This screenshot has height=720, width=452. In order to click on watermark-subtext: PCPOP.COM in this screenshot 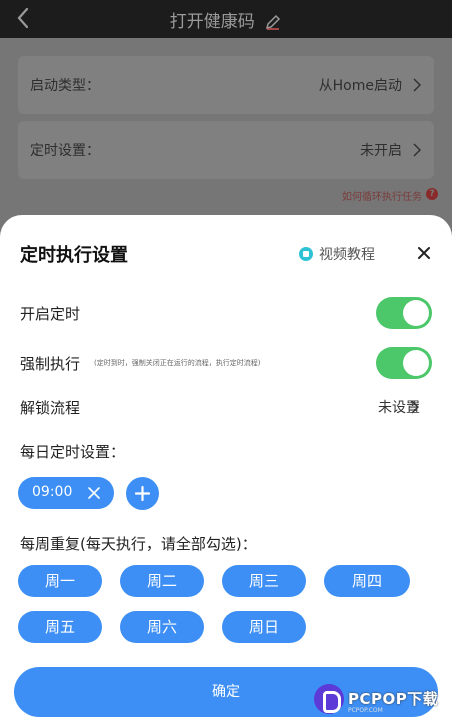, I will do `click(365, 710)`.